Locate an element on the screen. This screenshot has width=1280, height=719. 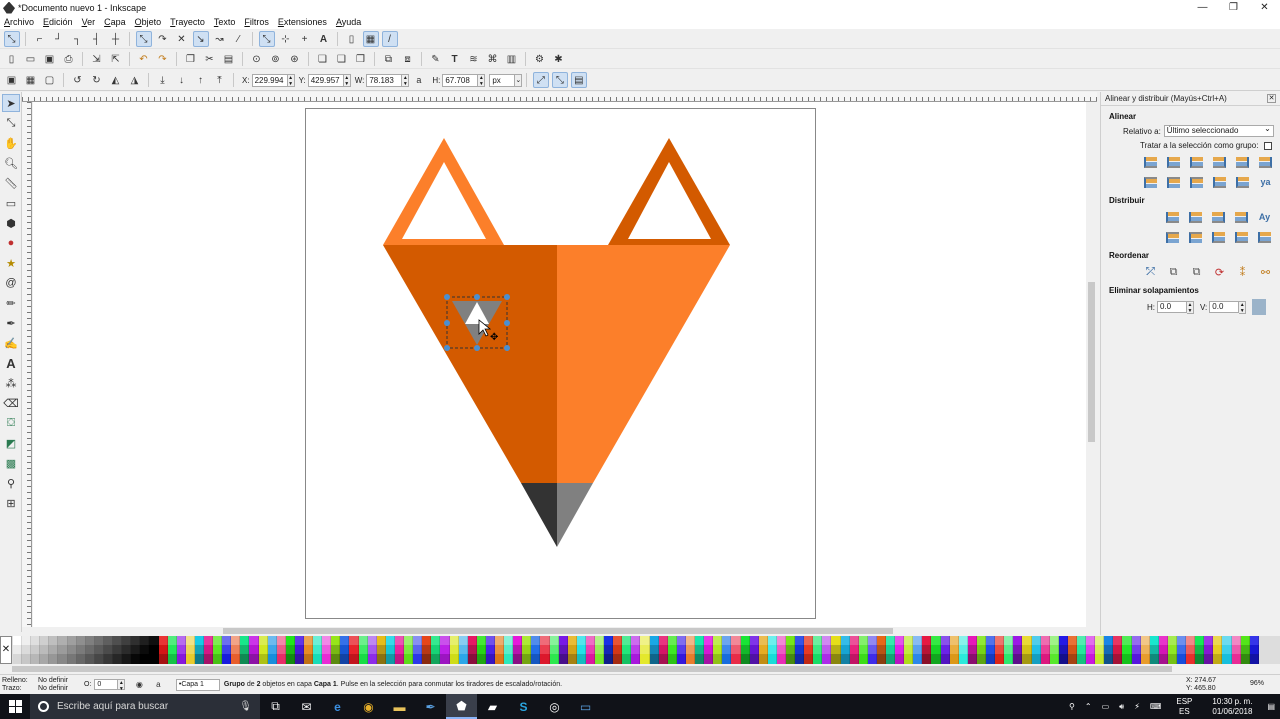
palette-scrollbar is located at coordinates (640, 669).